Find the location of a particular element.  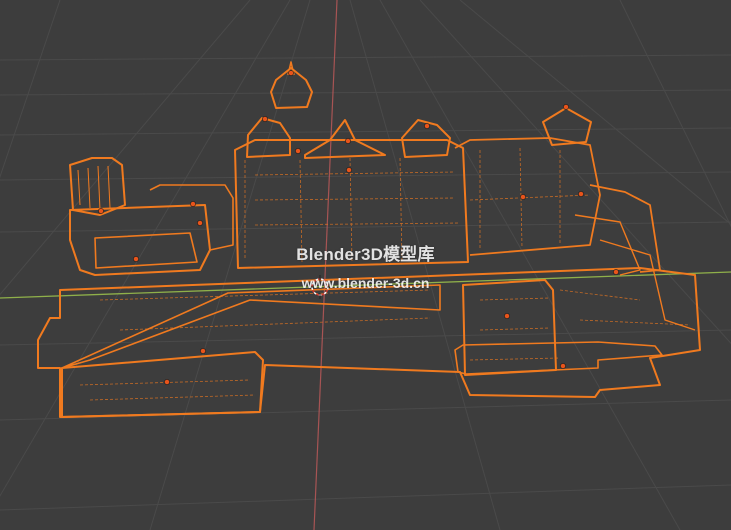

left-wall is located at coordinates (140, 240).